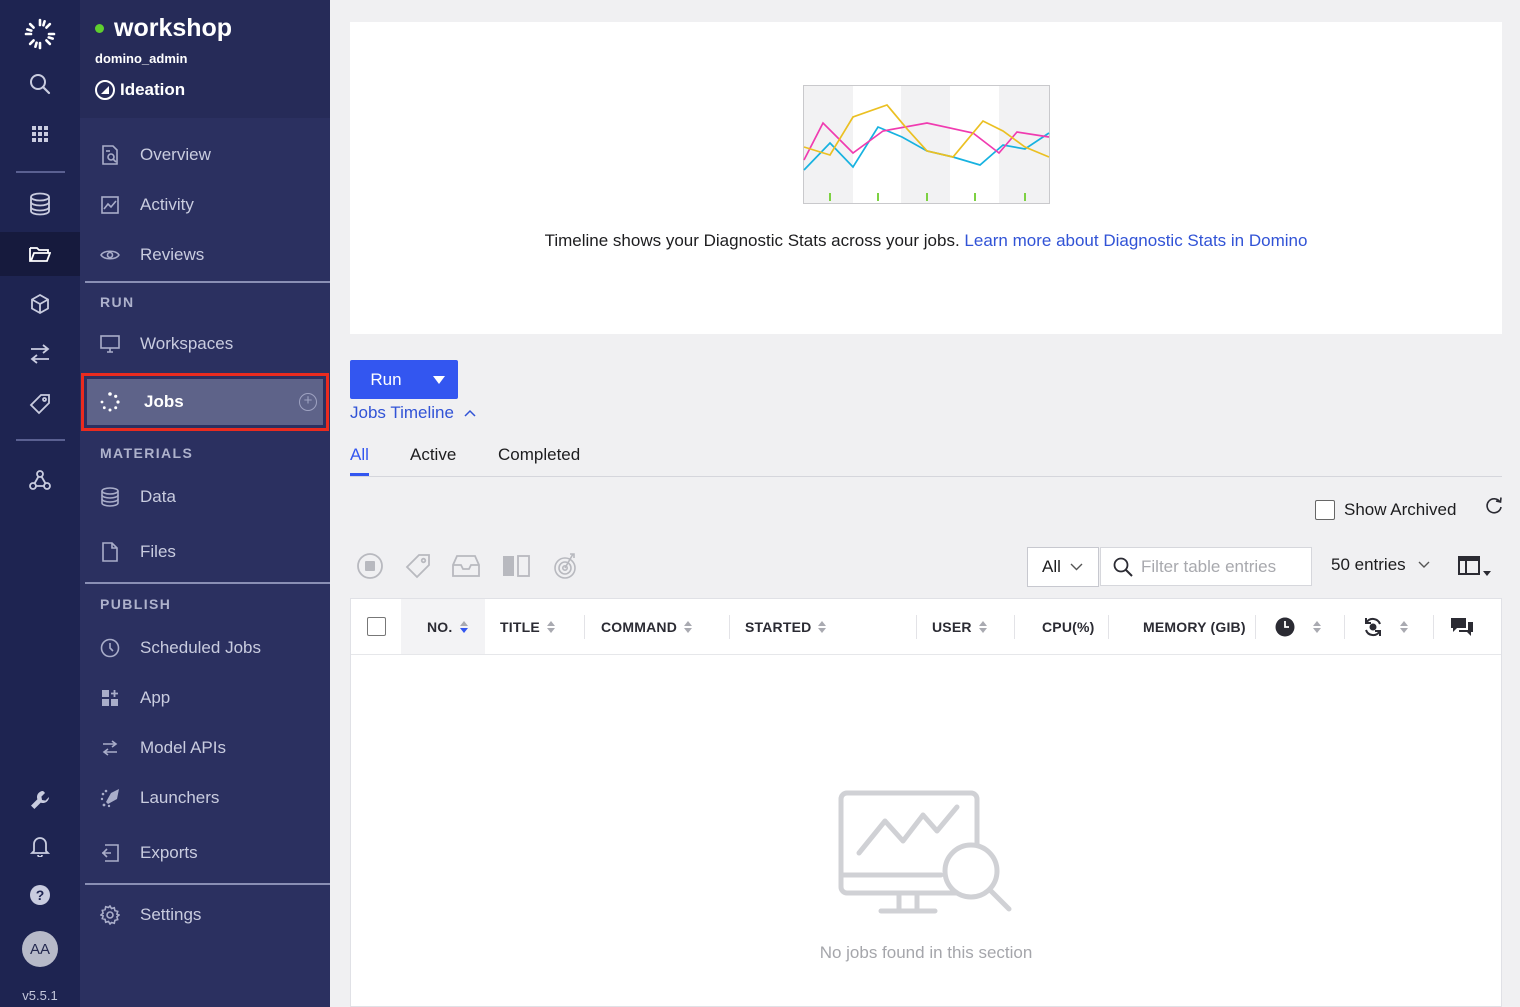 The image size is (1520, 1007). What do you see at coordinates (40, 84) in the screenshot?
I see `search-icon` at bounding box center [40, 84].